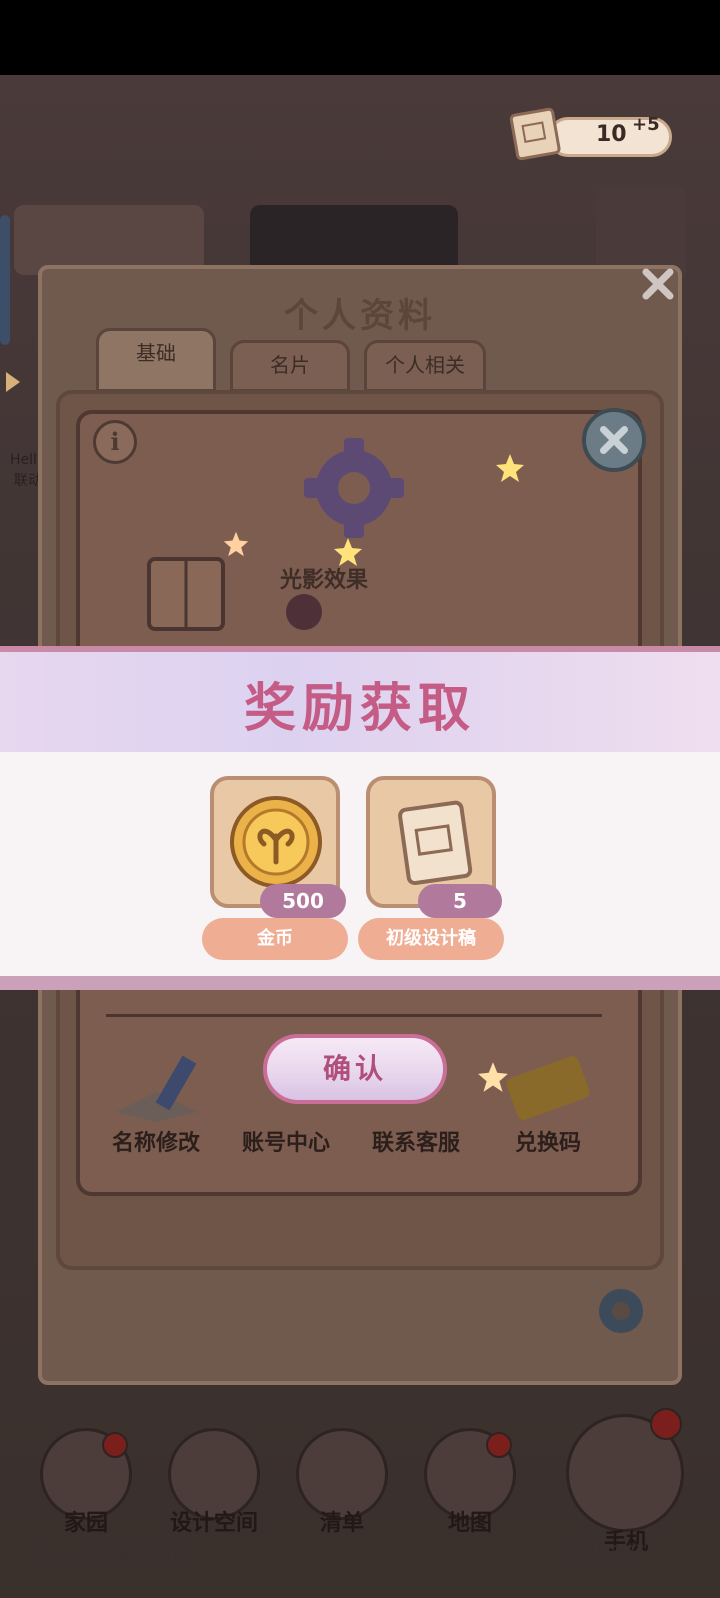 The image size is (720, 1598). Describe the element at coordinates (115, 442) in the screenshot. I see `info-icon: i` at that location.